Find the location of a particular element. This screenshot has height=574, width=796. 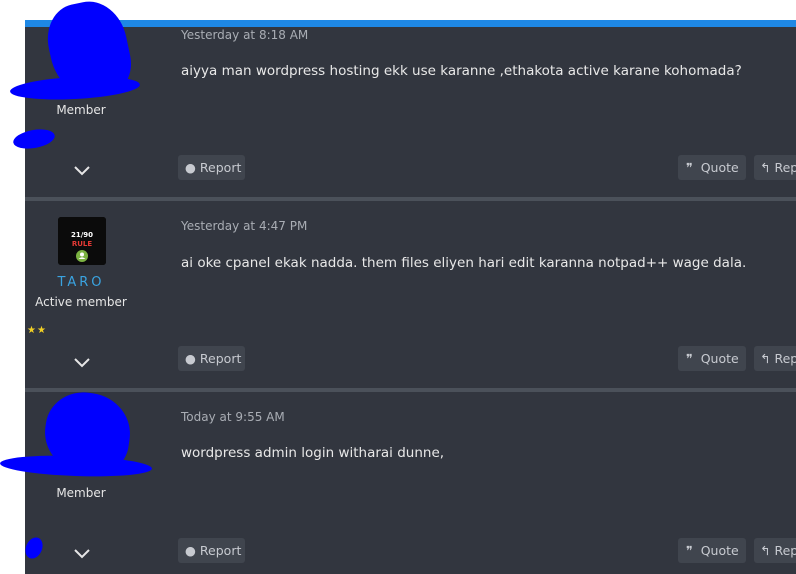

svg-text: RULE is located at coordinates (82, 244).